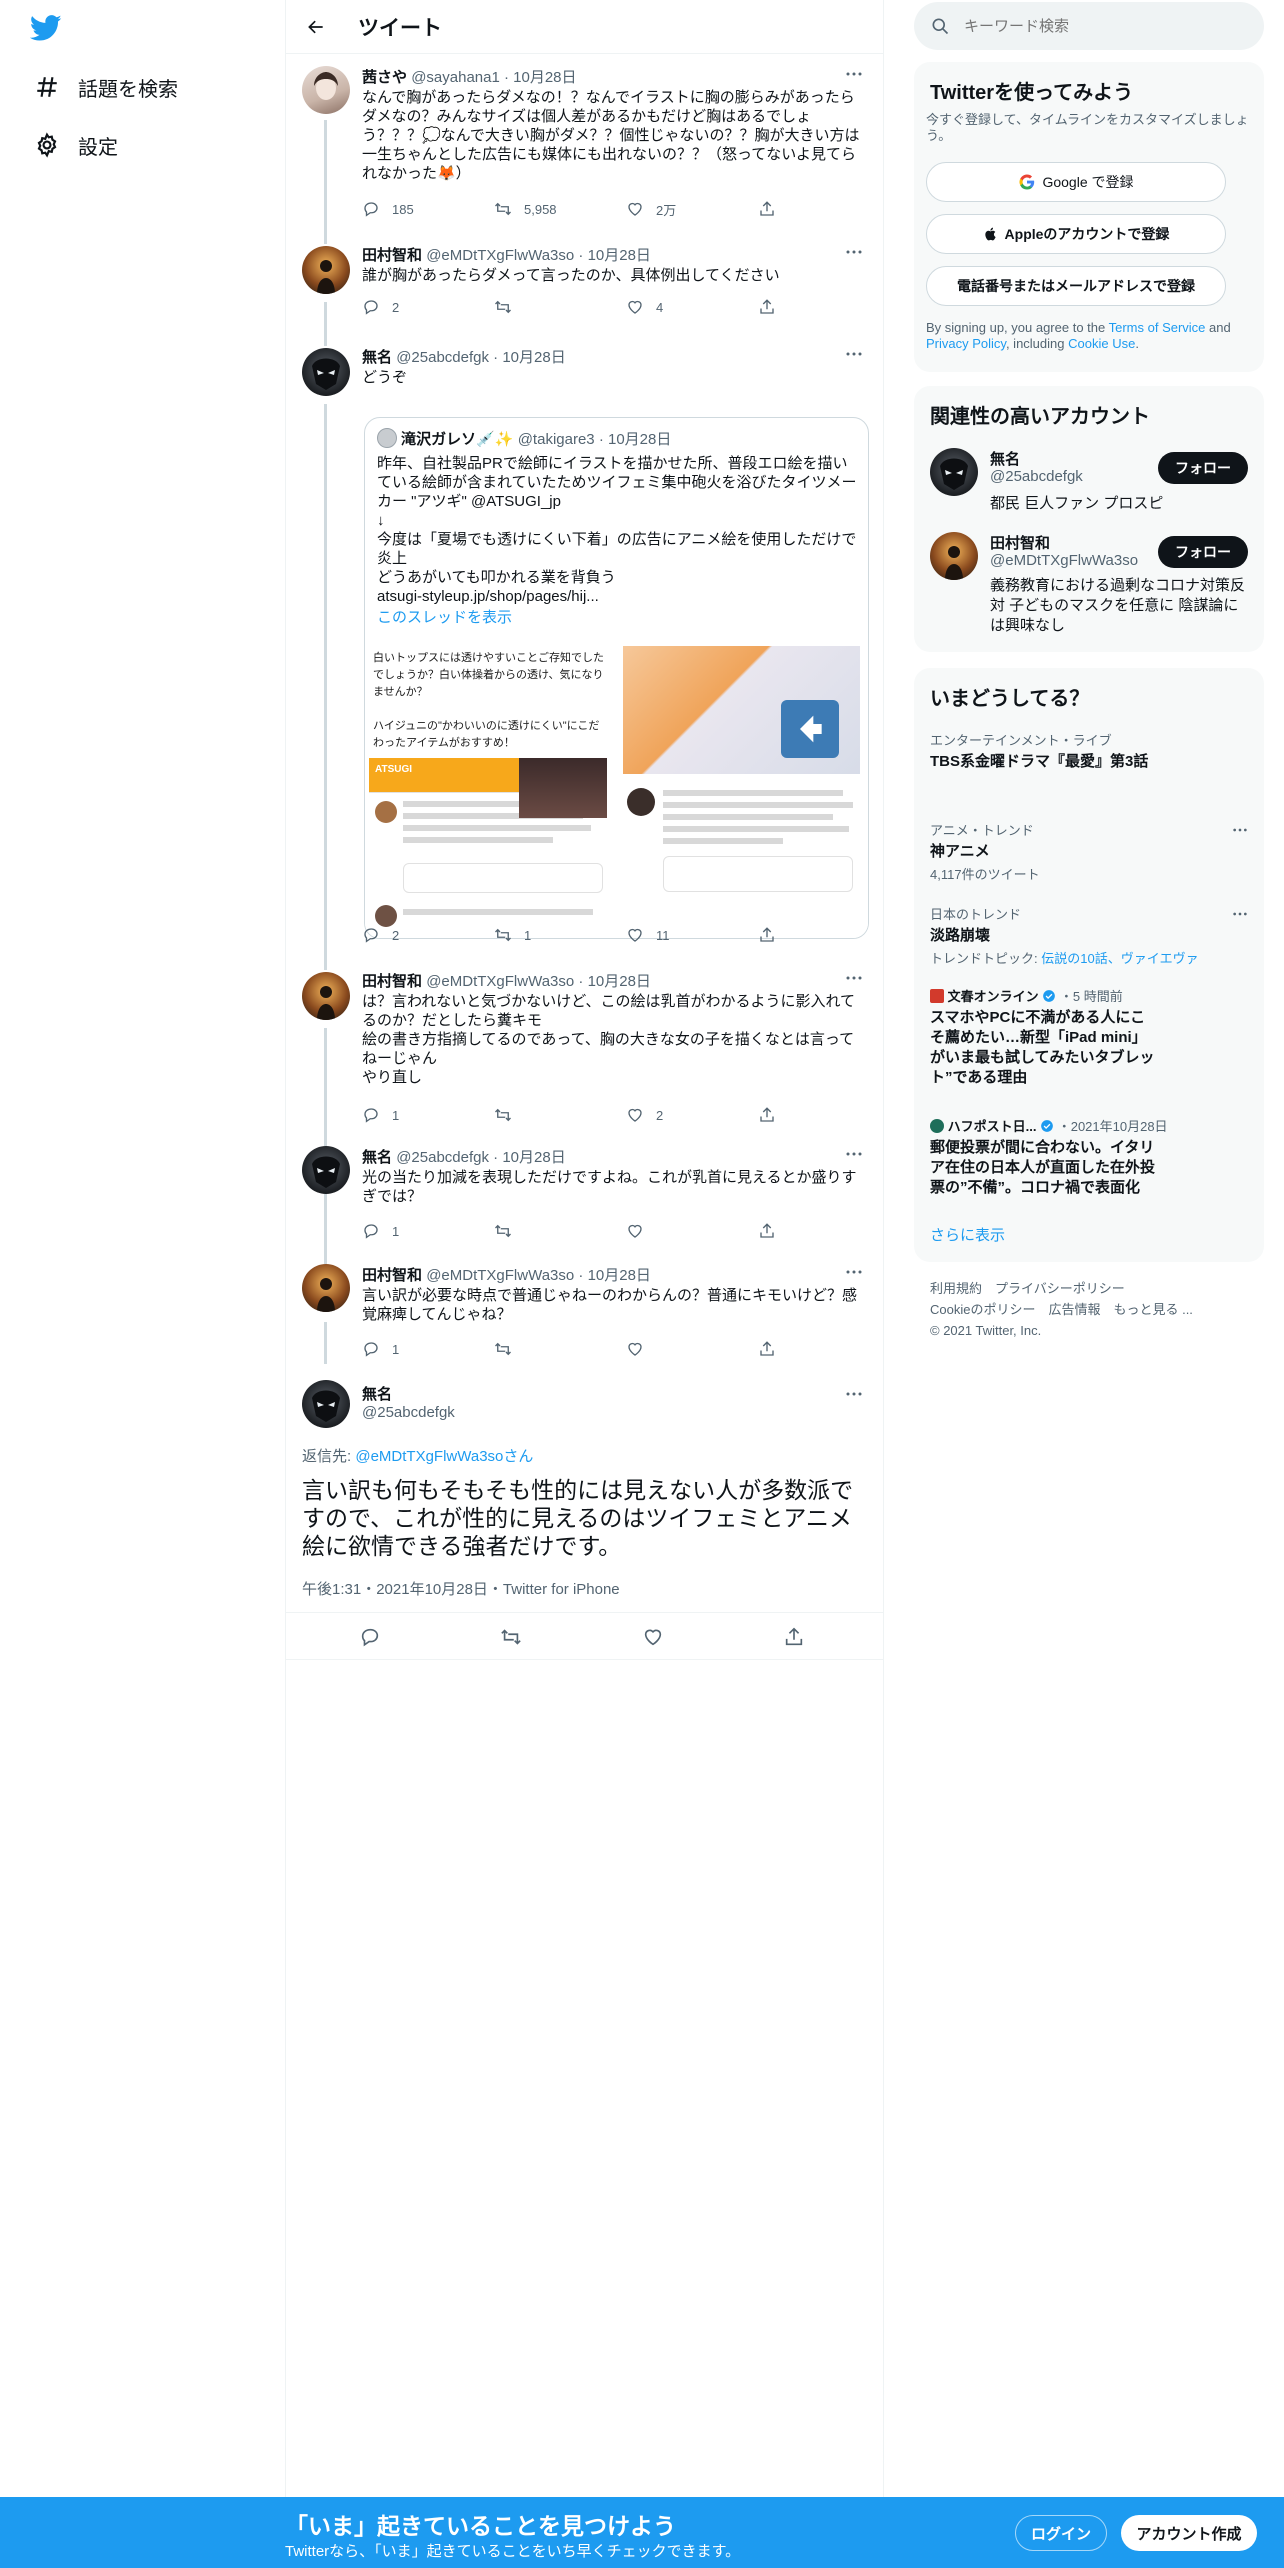  I want to click on author-handle: @sayahana1, so click(455, 77).